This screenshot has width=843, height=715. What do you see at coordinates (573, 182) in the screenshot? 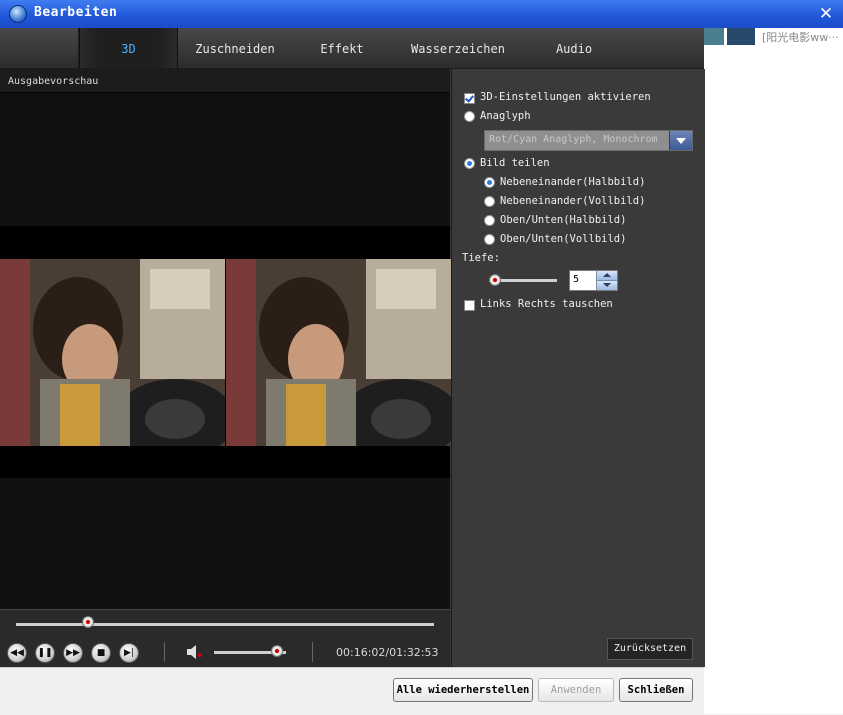
I see `split-option-label: Nebeneinander(Halbbild)` at bounding box center [573, 182].